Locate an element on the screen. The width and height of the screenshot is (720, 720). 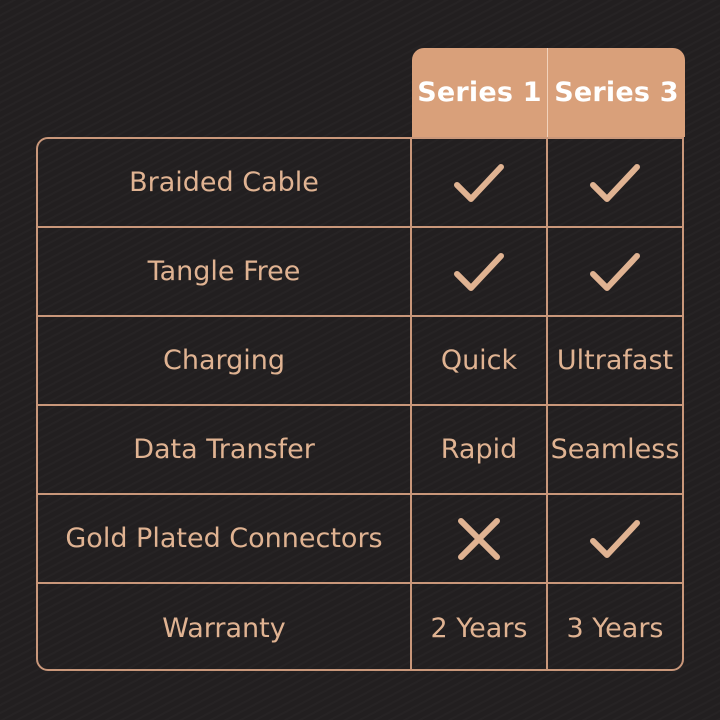
table-row: Tangle Free is located at coordinates (360, 272).